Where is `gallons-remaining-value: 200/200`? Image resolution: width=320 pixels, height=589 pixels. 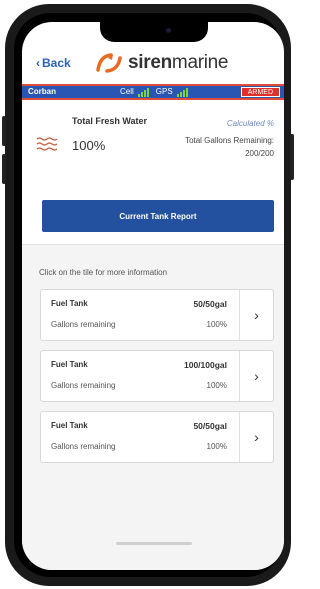
gallons-remaining-value: 200/200 is located at coordinates (259, 153).